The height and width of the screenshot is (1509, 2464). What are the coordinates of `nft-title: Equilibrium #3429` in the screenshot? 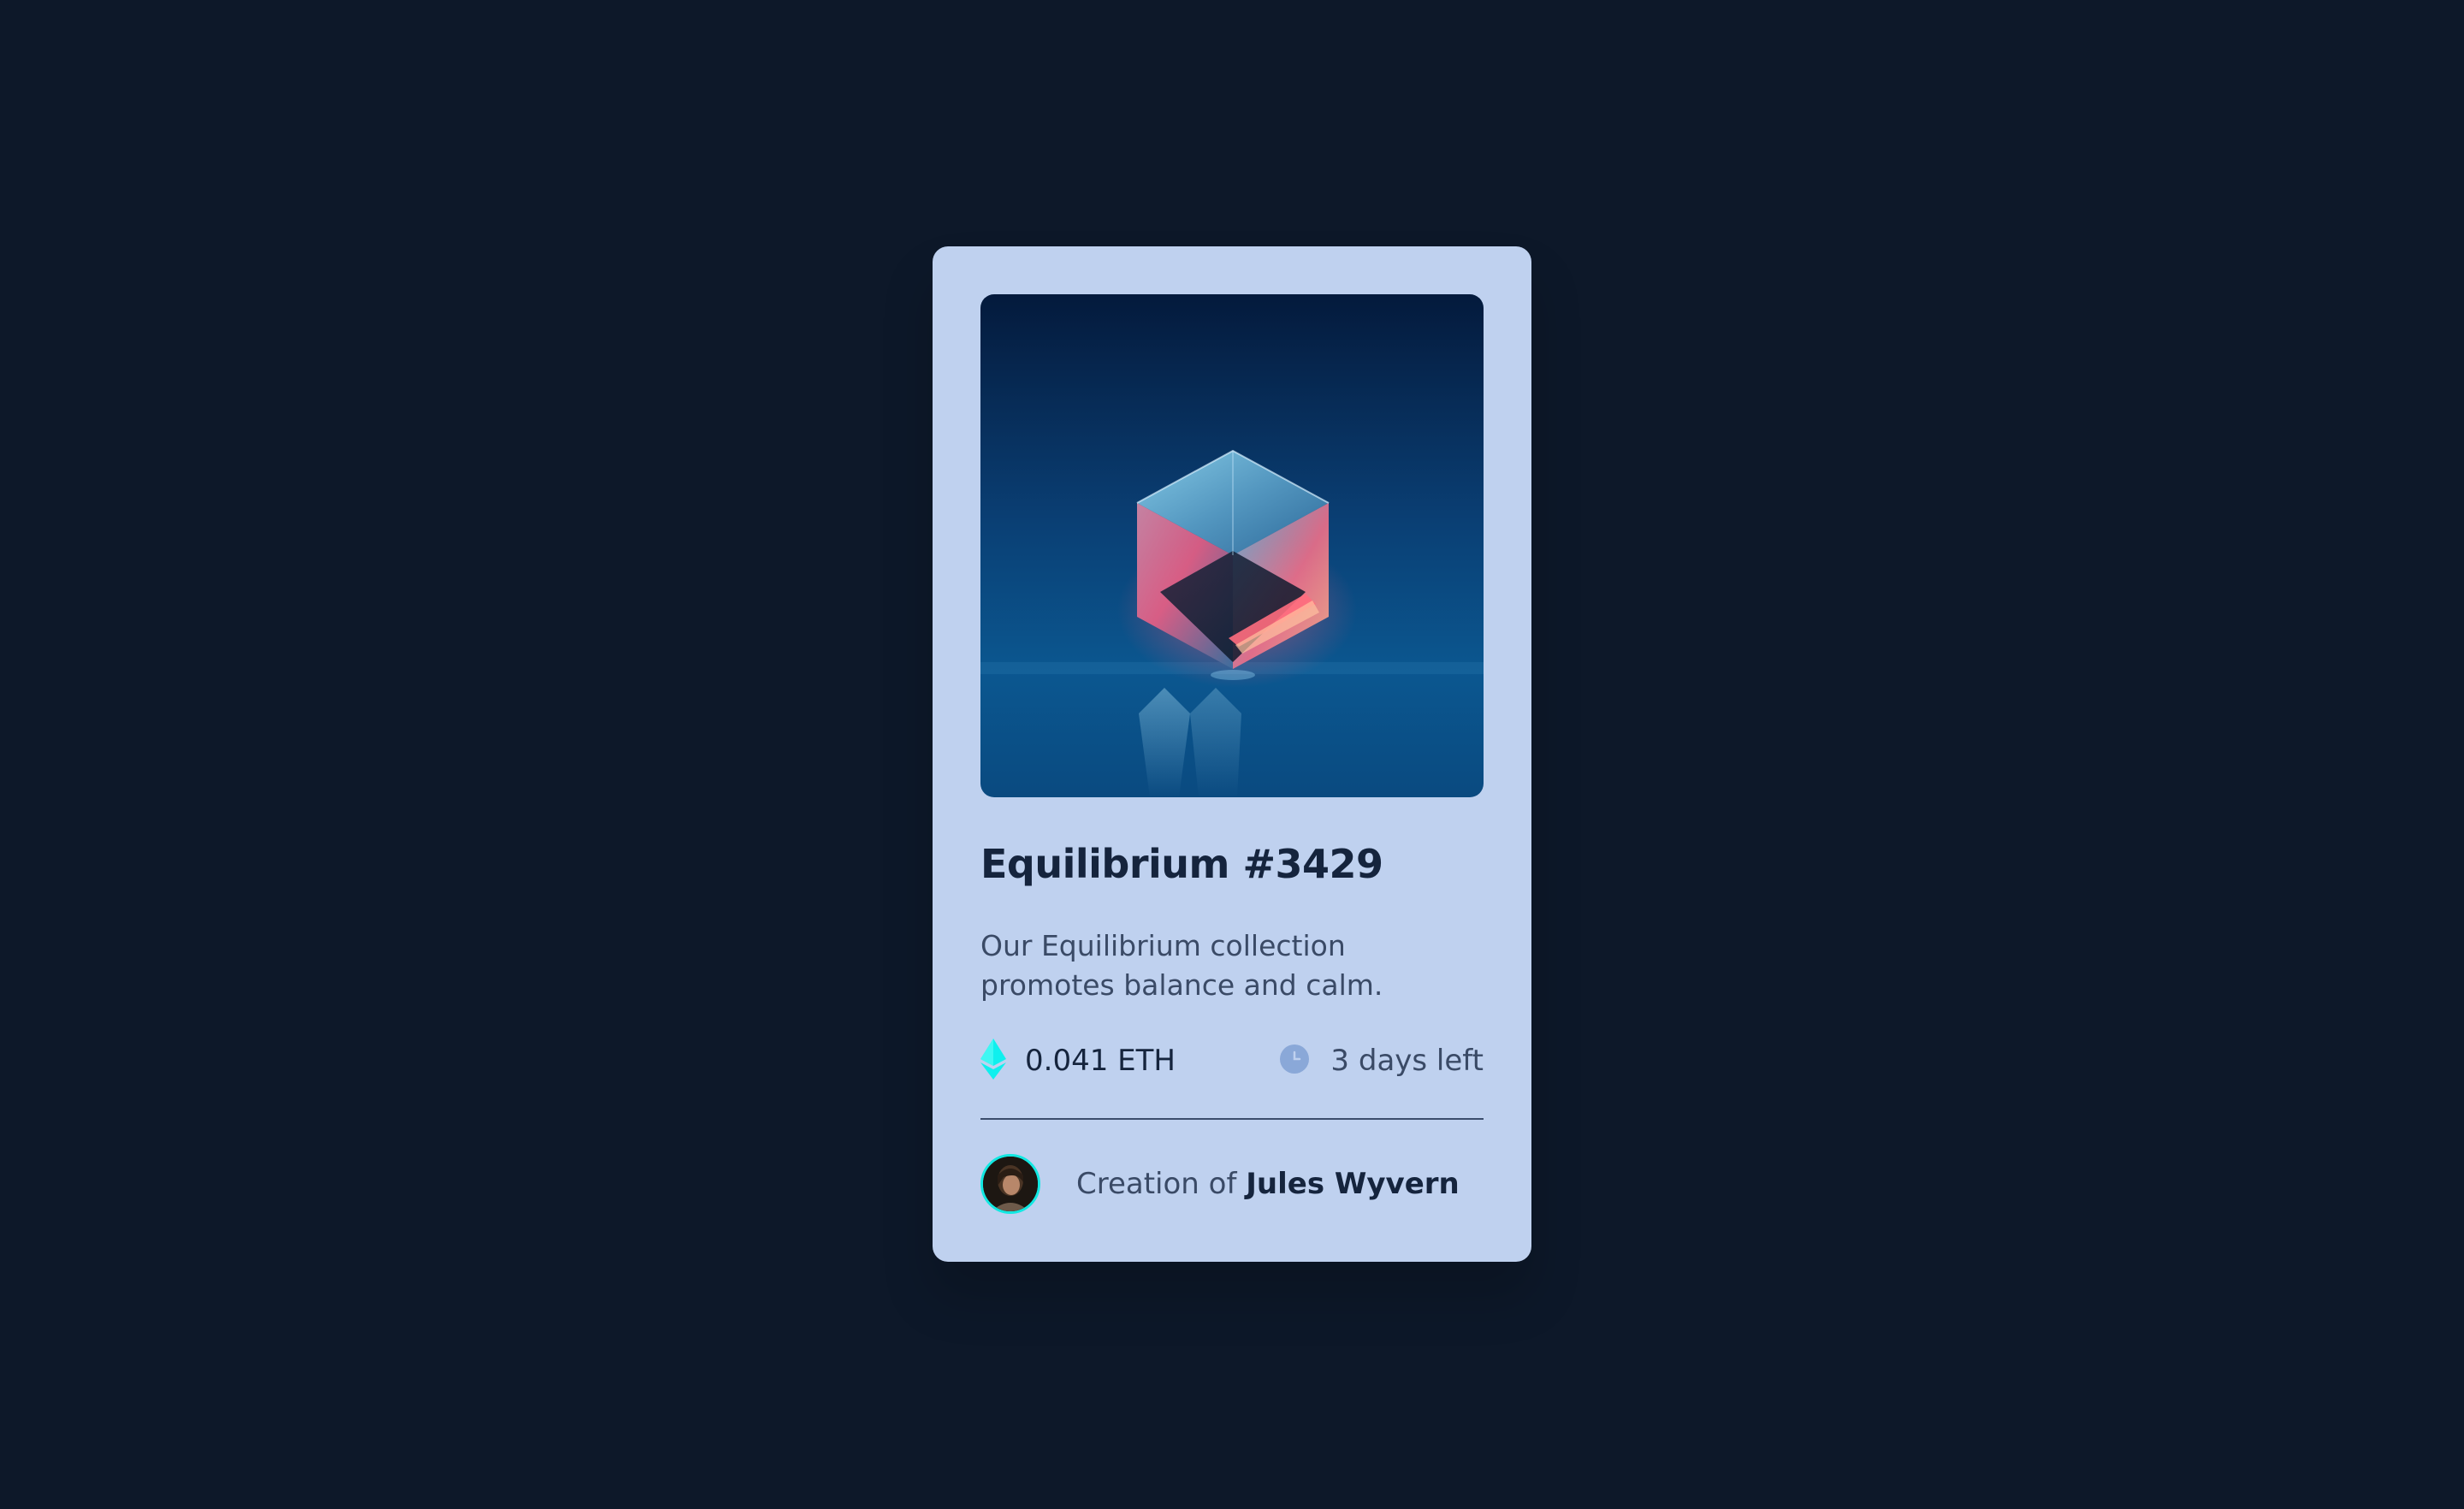 It's located at (1181, 864).